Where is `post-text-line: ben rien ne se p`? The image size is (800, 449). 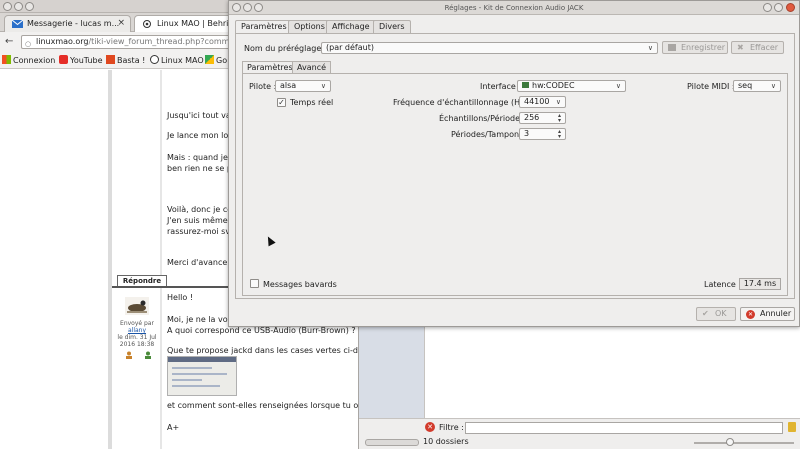
post-text-line: ben rien ne se p is located at coordinates (199, 168).